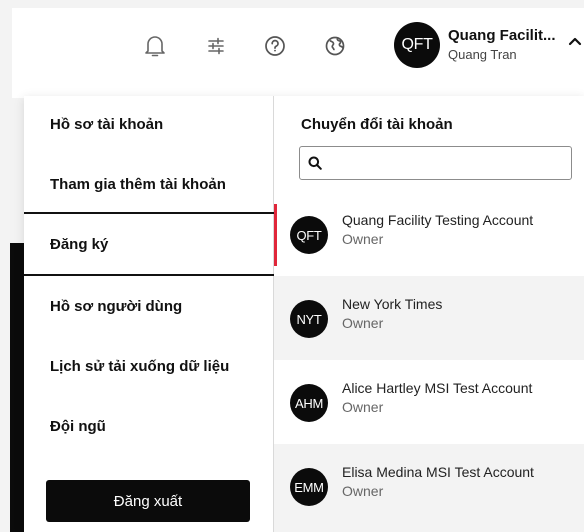 Image resolution: width=584 pixels, height=532 pixels. I want to click on account-search, so click(435, 163).